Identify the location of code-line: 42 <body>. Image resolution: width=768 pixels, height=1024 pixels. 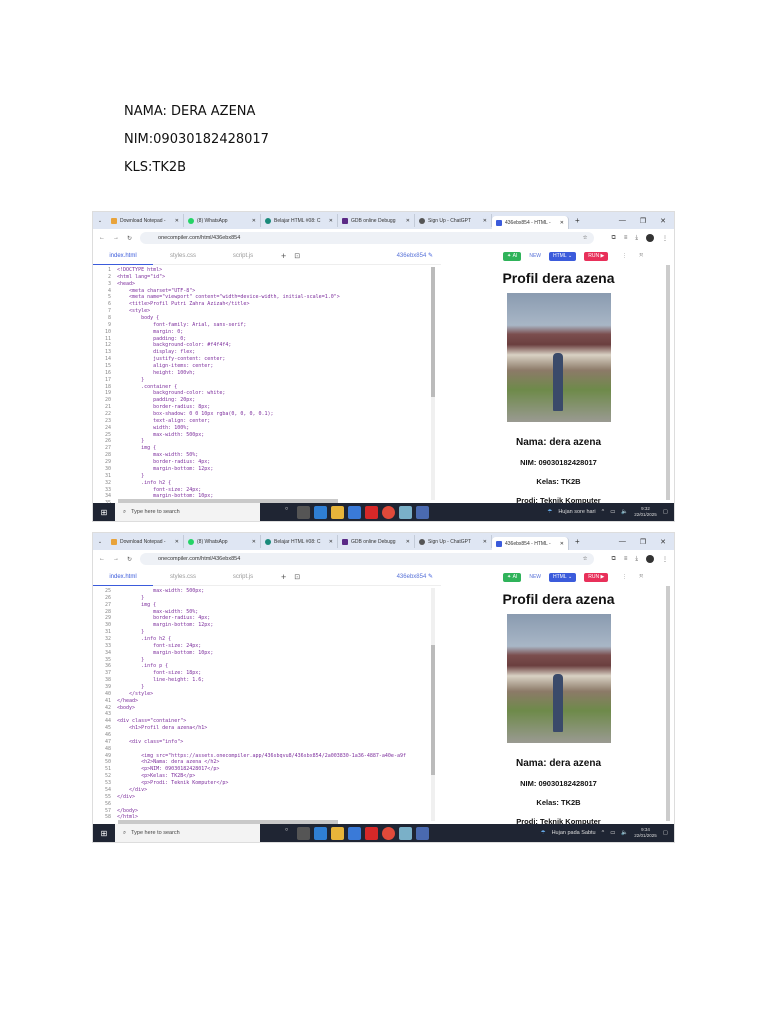
(263, 708).